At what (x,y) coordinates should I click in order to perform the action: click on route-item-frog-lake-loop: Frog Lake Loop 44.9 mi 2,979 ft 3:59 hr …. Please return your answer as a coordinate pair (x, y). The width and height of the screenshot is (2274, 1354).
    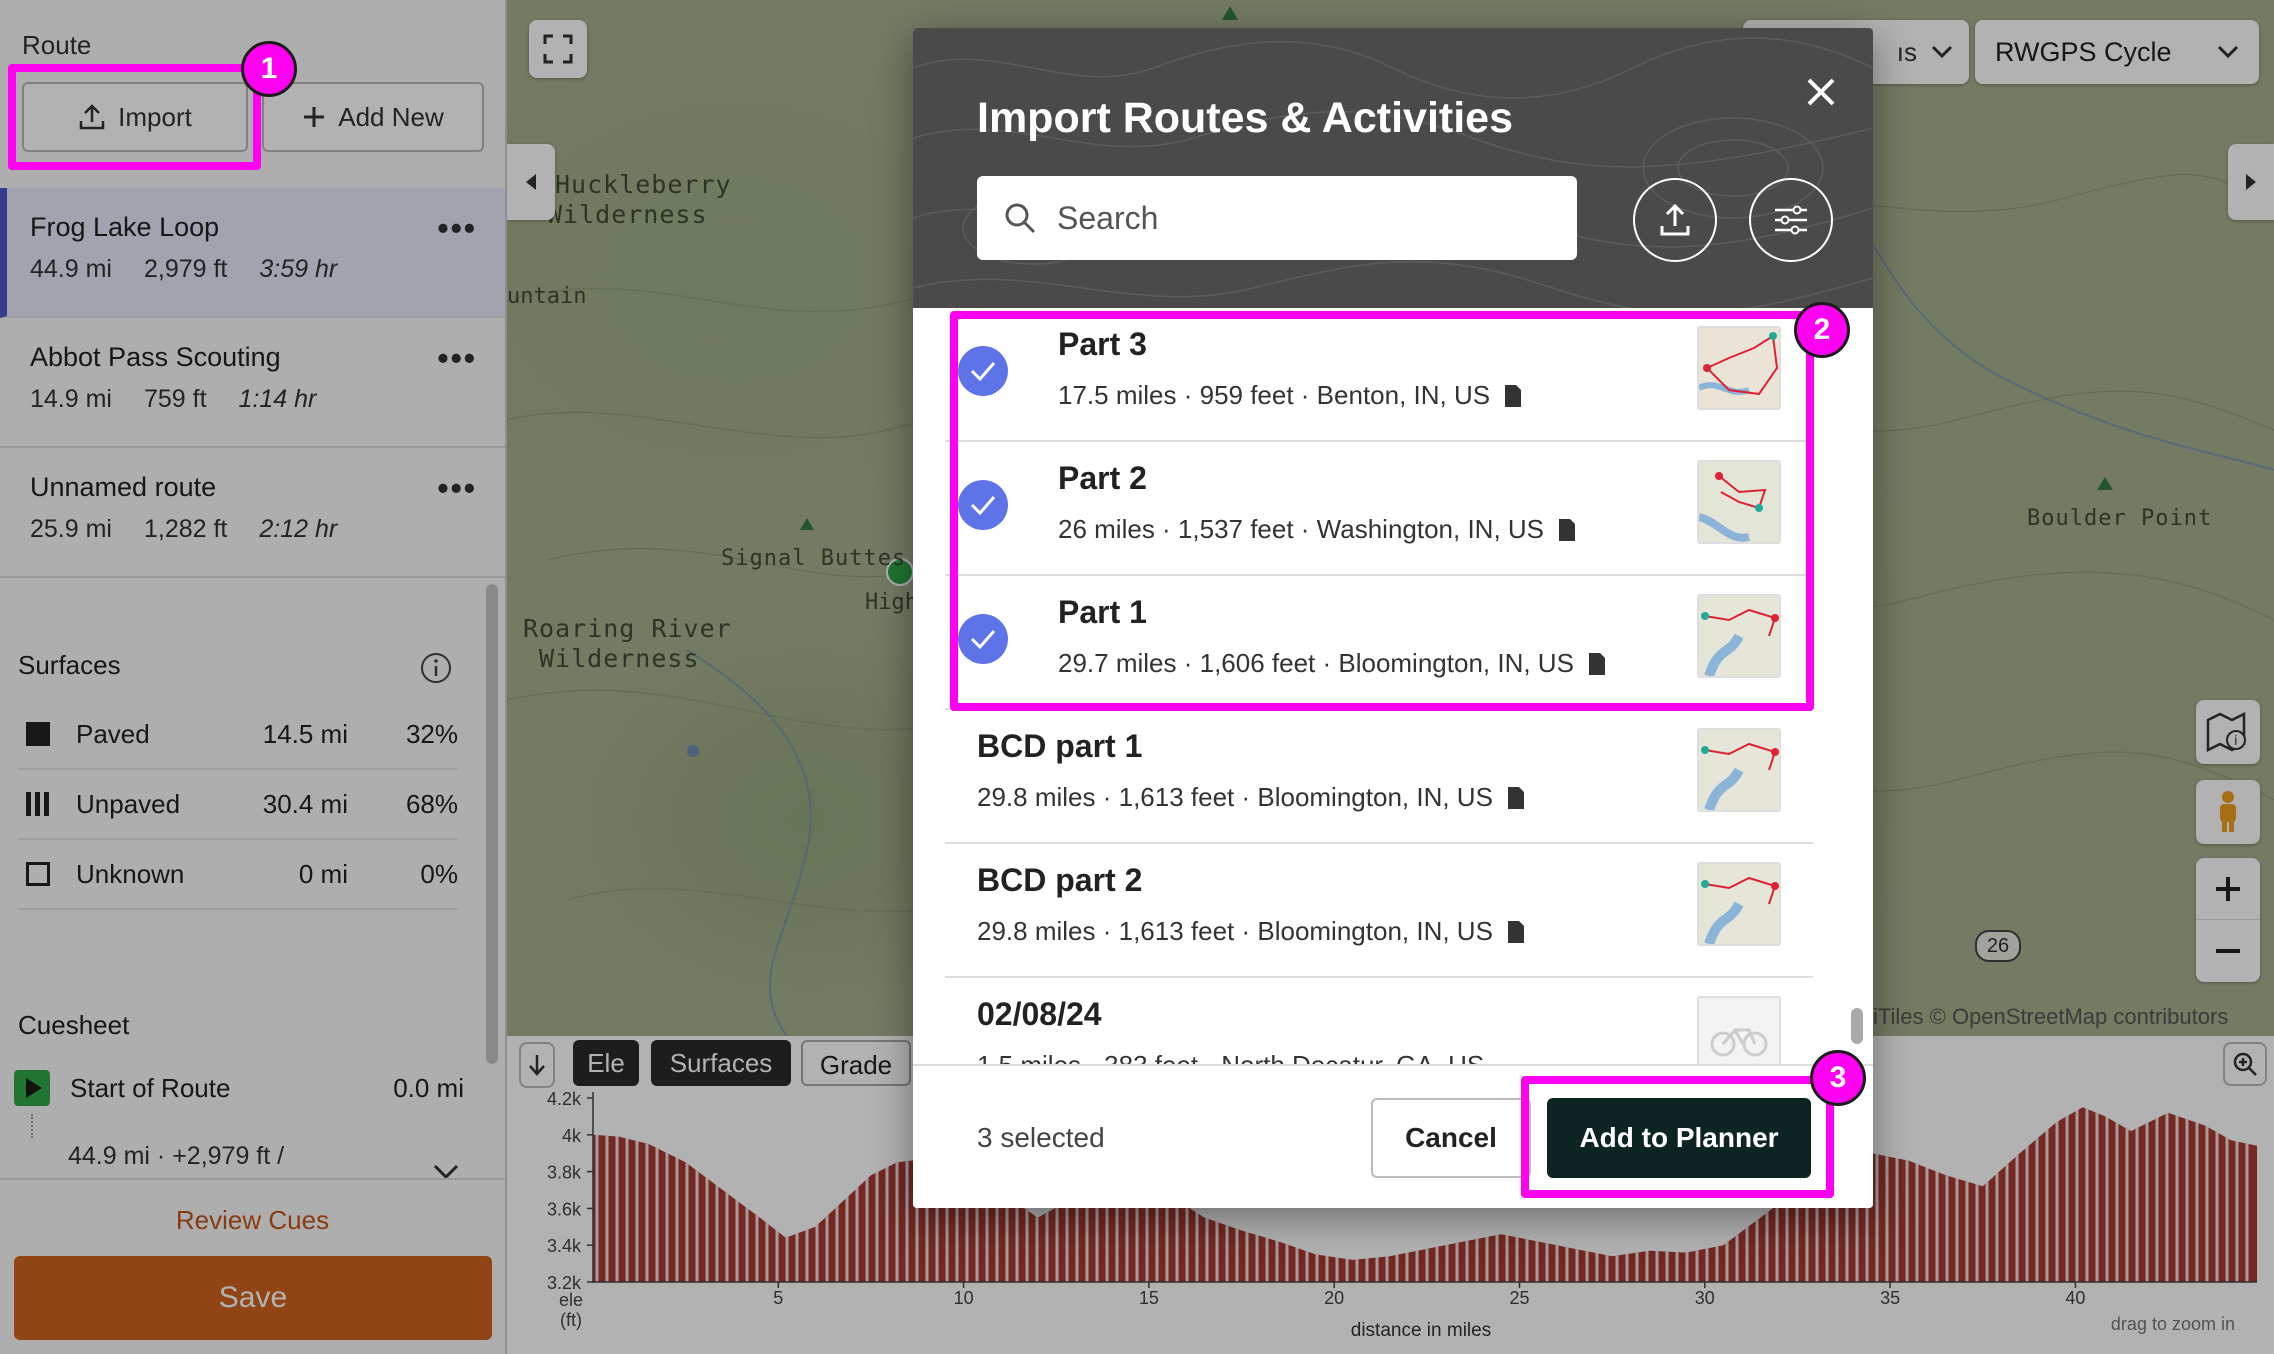
    Looking at the image, I should click on (252, 253).